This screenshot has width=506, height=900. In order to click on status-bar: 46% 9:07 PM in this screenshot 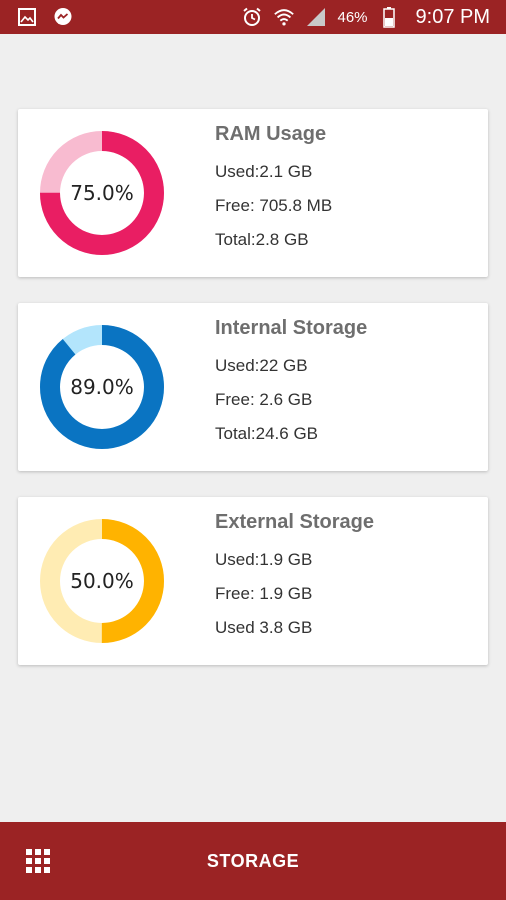, I will do `click(253, 17)`.